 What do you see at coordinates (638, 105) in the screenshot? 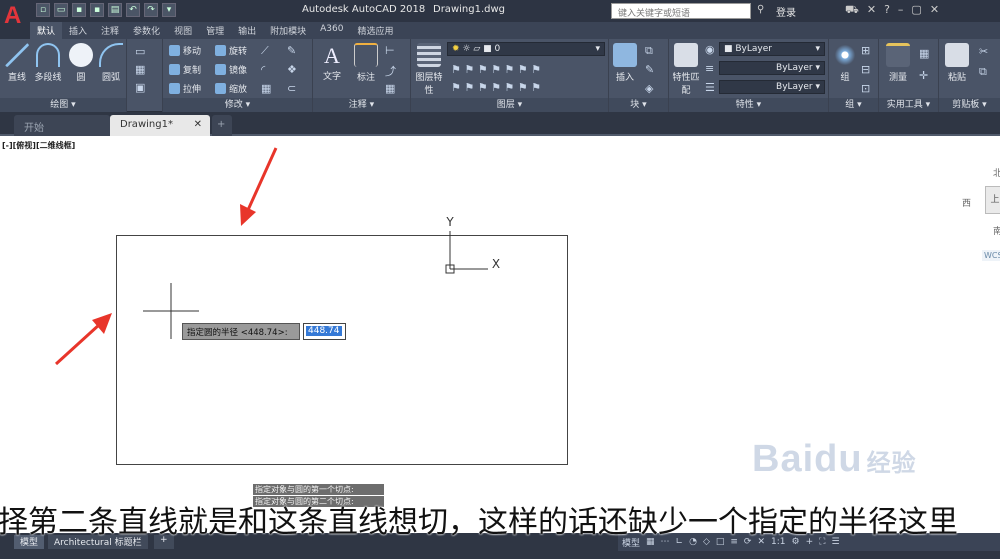
I see `block-panel-label: 块 ▾` at bounding box center [638, 105].